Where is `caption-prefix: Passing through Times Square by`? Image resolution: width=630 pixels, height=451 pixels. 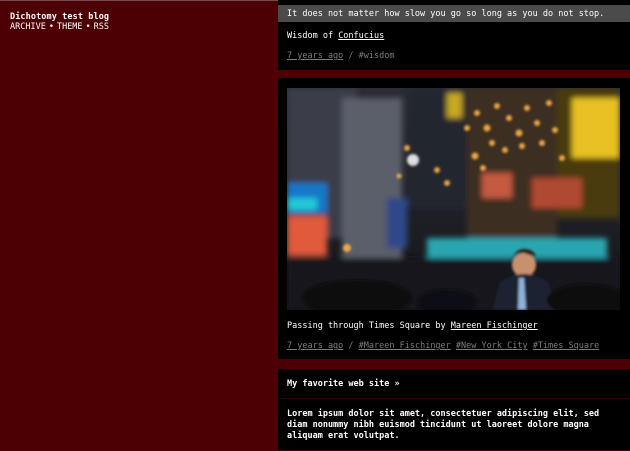 caption-prefix: Passing through Times Square by is located at coordinates (366, 326).